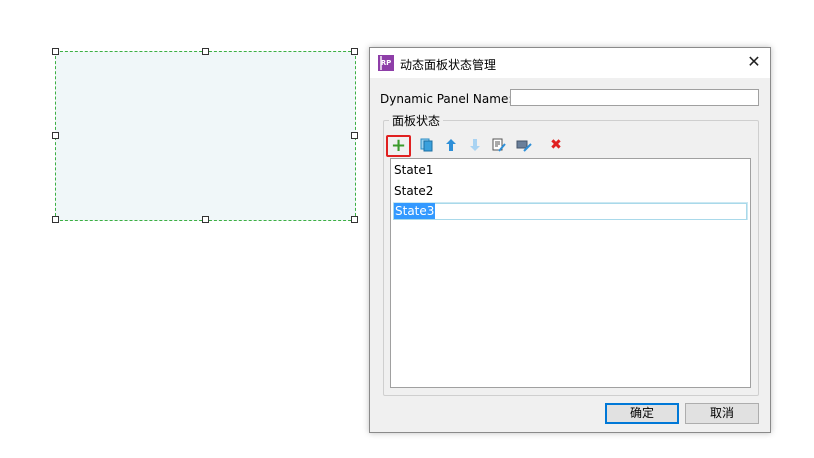 This screenshot has width=814, height=458. Describe the element at coordinates (205, 219) in the screenshot. I see `resize-handle-bottom-center` at that location.